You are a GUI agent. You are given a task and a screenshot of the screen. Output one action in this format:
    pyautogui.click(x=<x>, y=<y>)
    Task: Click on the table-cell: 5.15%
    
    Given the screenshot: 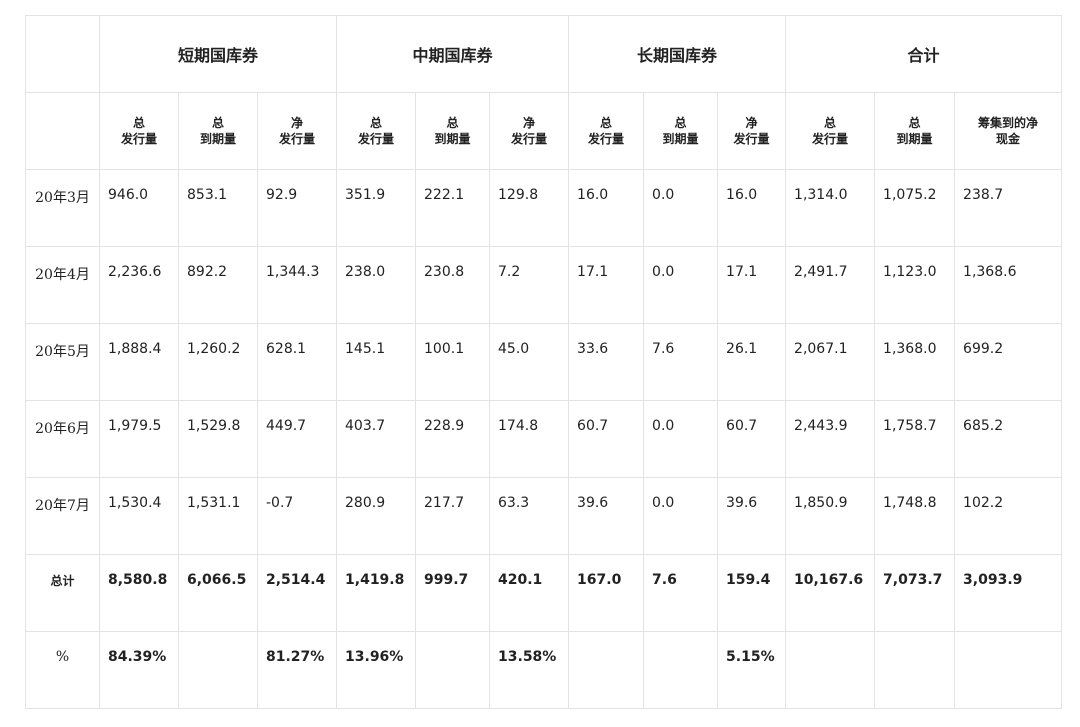 What is the action you would take?
    pyautogui.click(x=752, y=670)
    